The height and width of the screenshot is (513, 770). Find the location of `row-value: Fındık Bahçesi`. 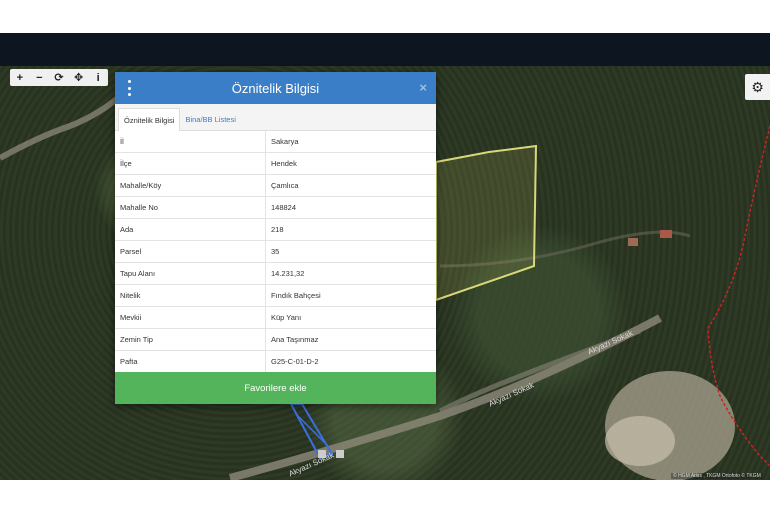

row-value: Fındık Bahçesi is located at coordinates (350, 295).